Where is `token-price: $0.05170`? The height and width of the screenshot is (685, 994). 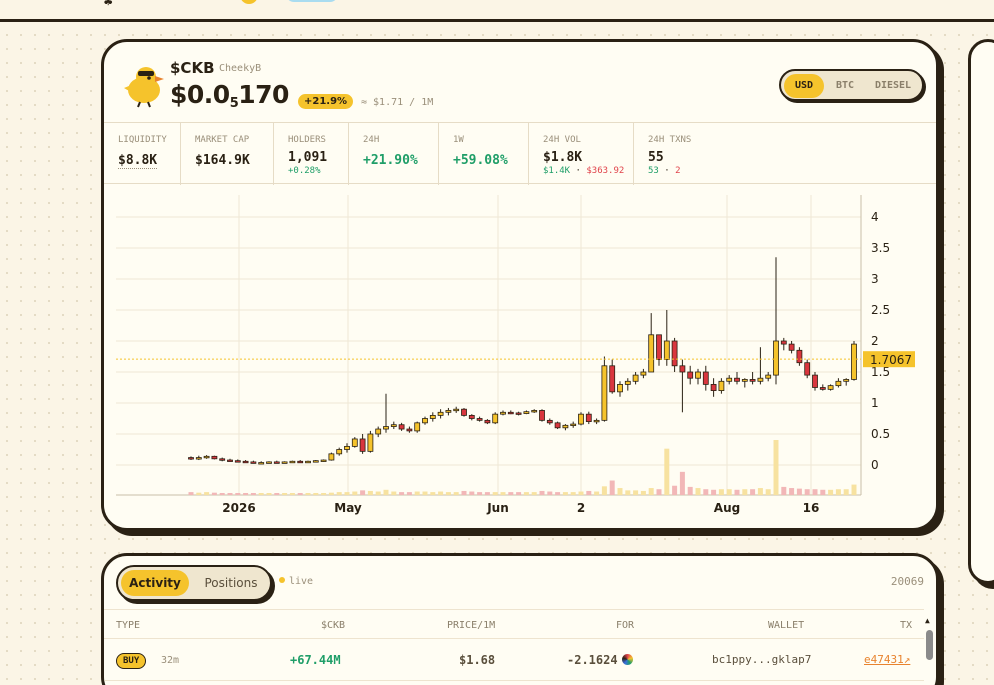
token-price: $0.05170 is located at coordinates (229, 95).